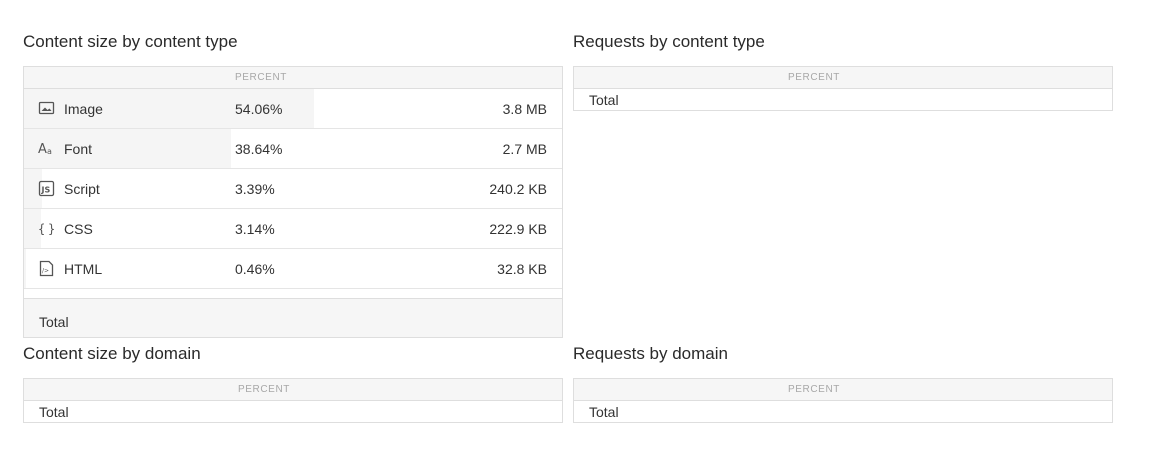 Image resolution: width=1149 pixels, height=459 pixels. I want to click on html-icon: />, so click(46, 268).